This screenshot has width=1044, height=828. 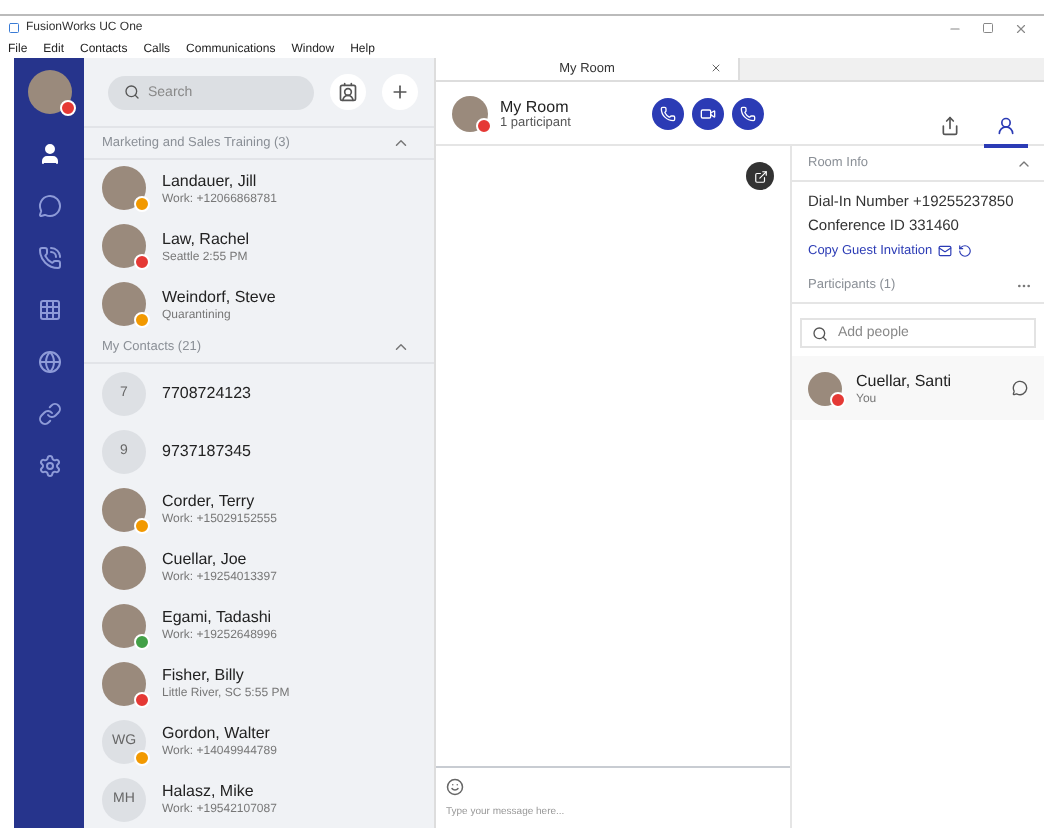 What do you see at coordinates (945, 251) in the screenshot?
I see `mail-icon` at bounding box center [945, 251].